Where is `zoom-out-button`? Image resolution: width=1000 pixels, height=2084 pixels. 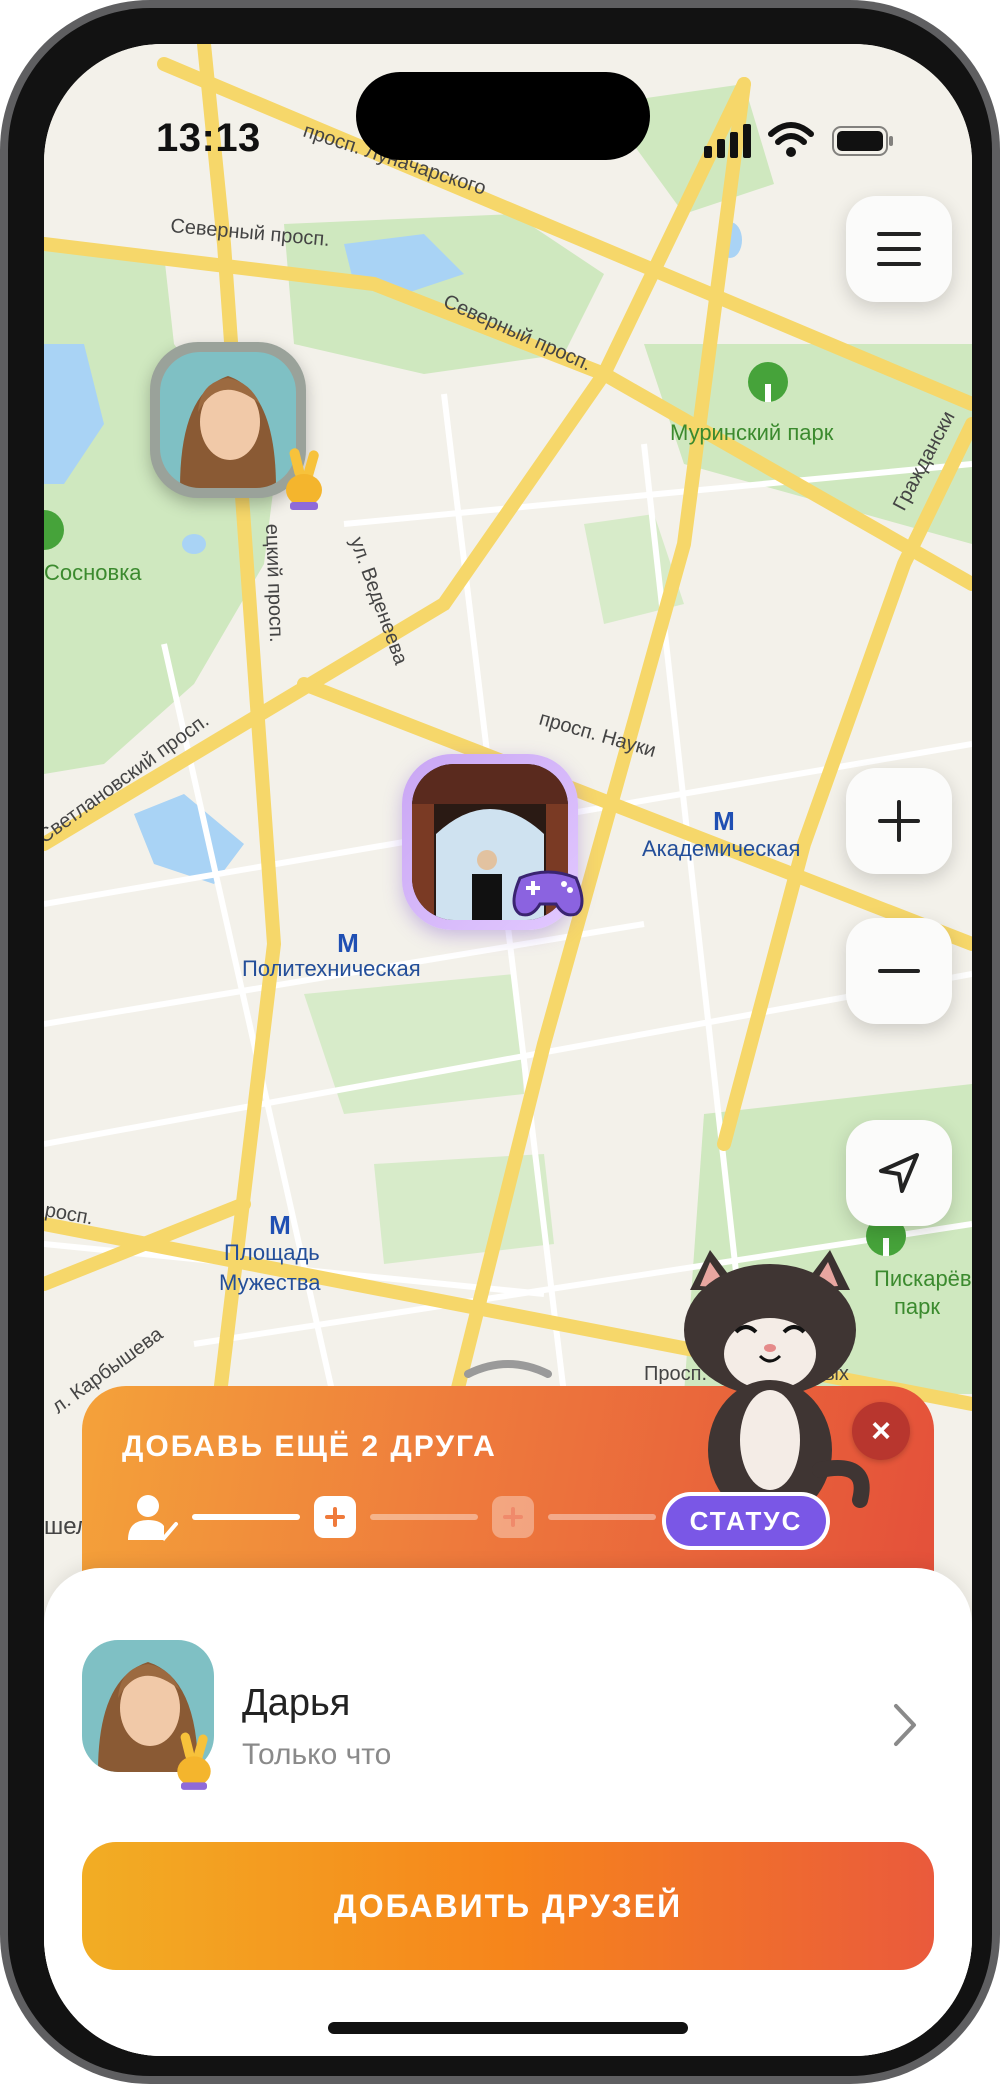 zoom-out-button is located at coordinates (899, 971).